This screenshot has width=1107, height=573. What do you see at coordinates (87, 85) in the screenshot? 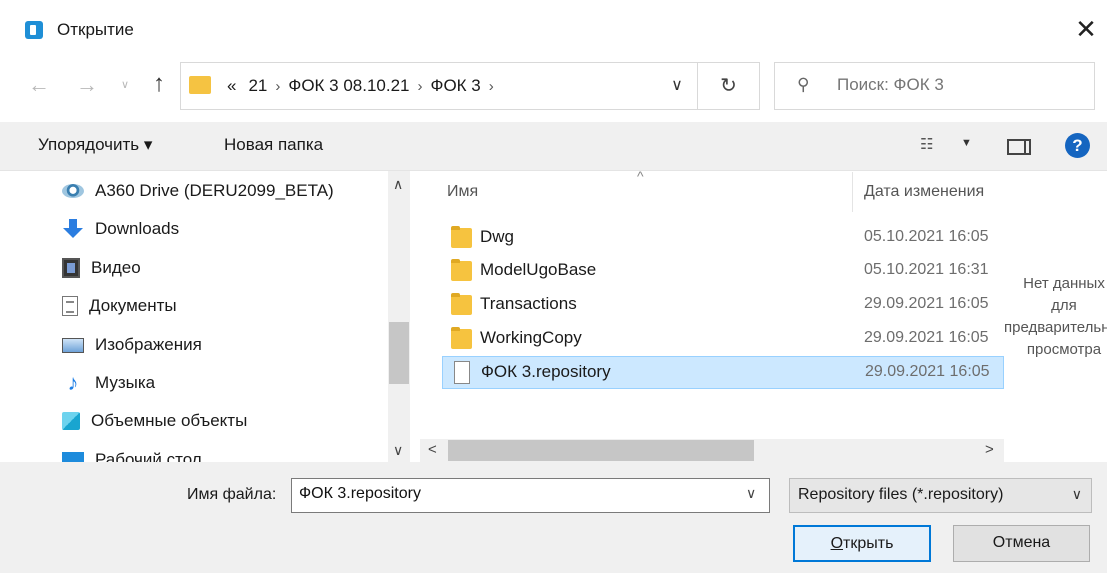
I see `forward-button: →` at bounding box center [87, 85].